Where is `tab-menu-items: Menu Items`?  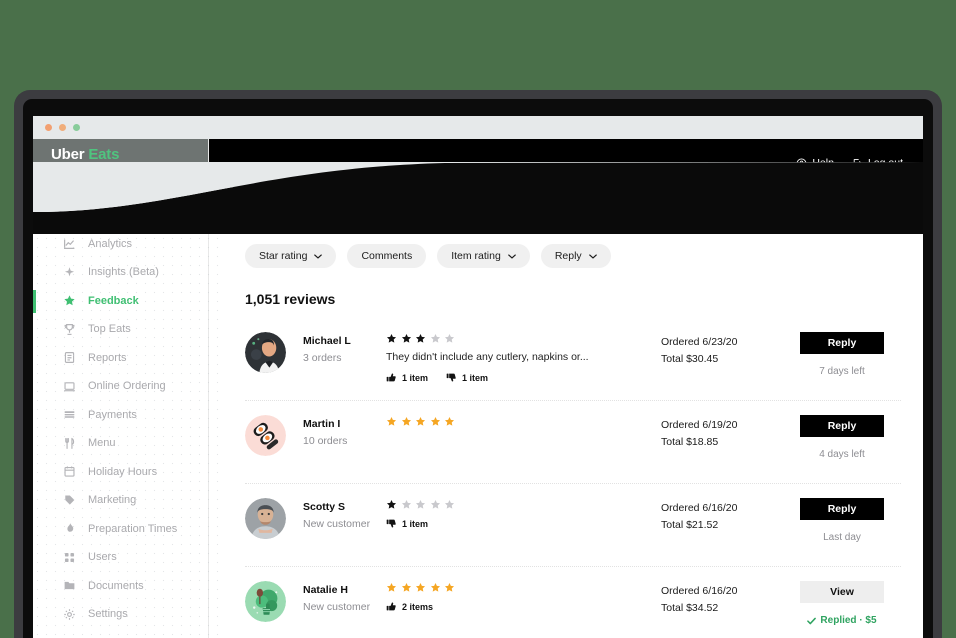
tab-menu-items: Menu Items is located at coordinates (415, 212).